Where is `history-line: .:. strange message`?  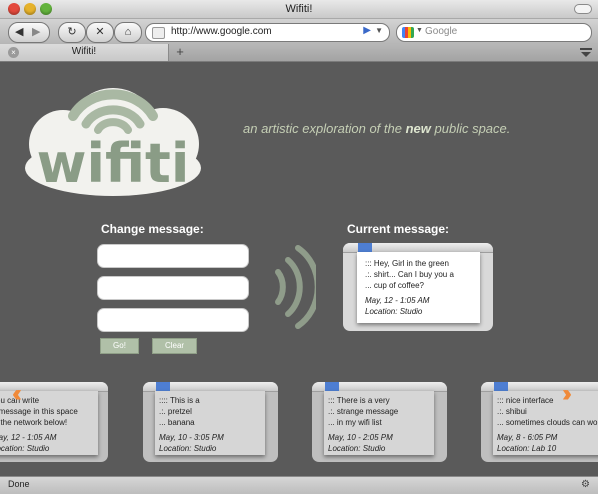
history-line: .:. strange message is located at coordinates (363, 411).